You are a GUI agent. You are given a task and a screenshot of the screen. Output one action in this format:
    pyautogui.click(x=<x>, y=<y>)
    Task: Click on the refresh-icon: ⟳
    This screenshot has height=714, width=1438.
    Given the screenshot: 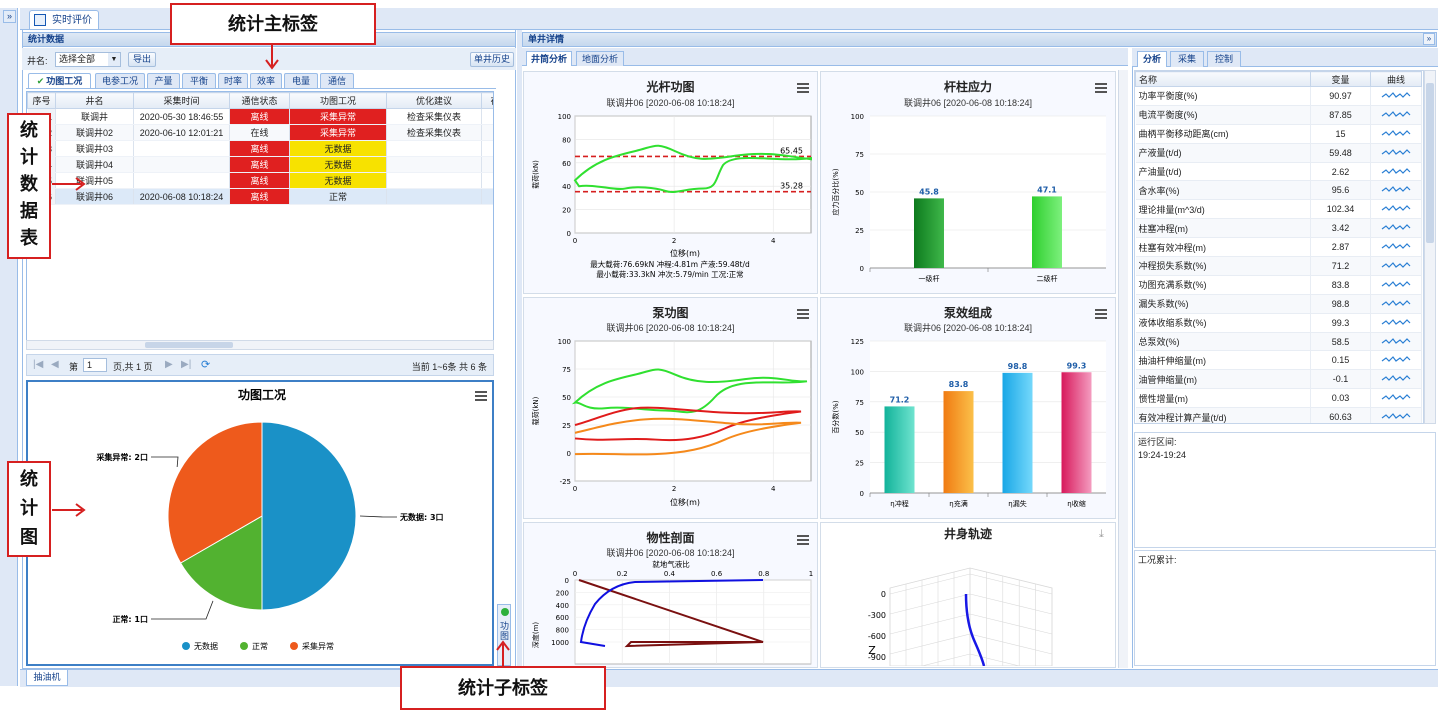 What is the action you would take?
    pyautogui.click(x=205, y=364)
    